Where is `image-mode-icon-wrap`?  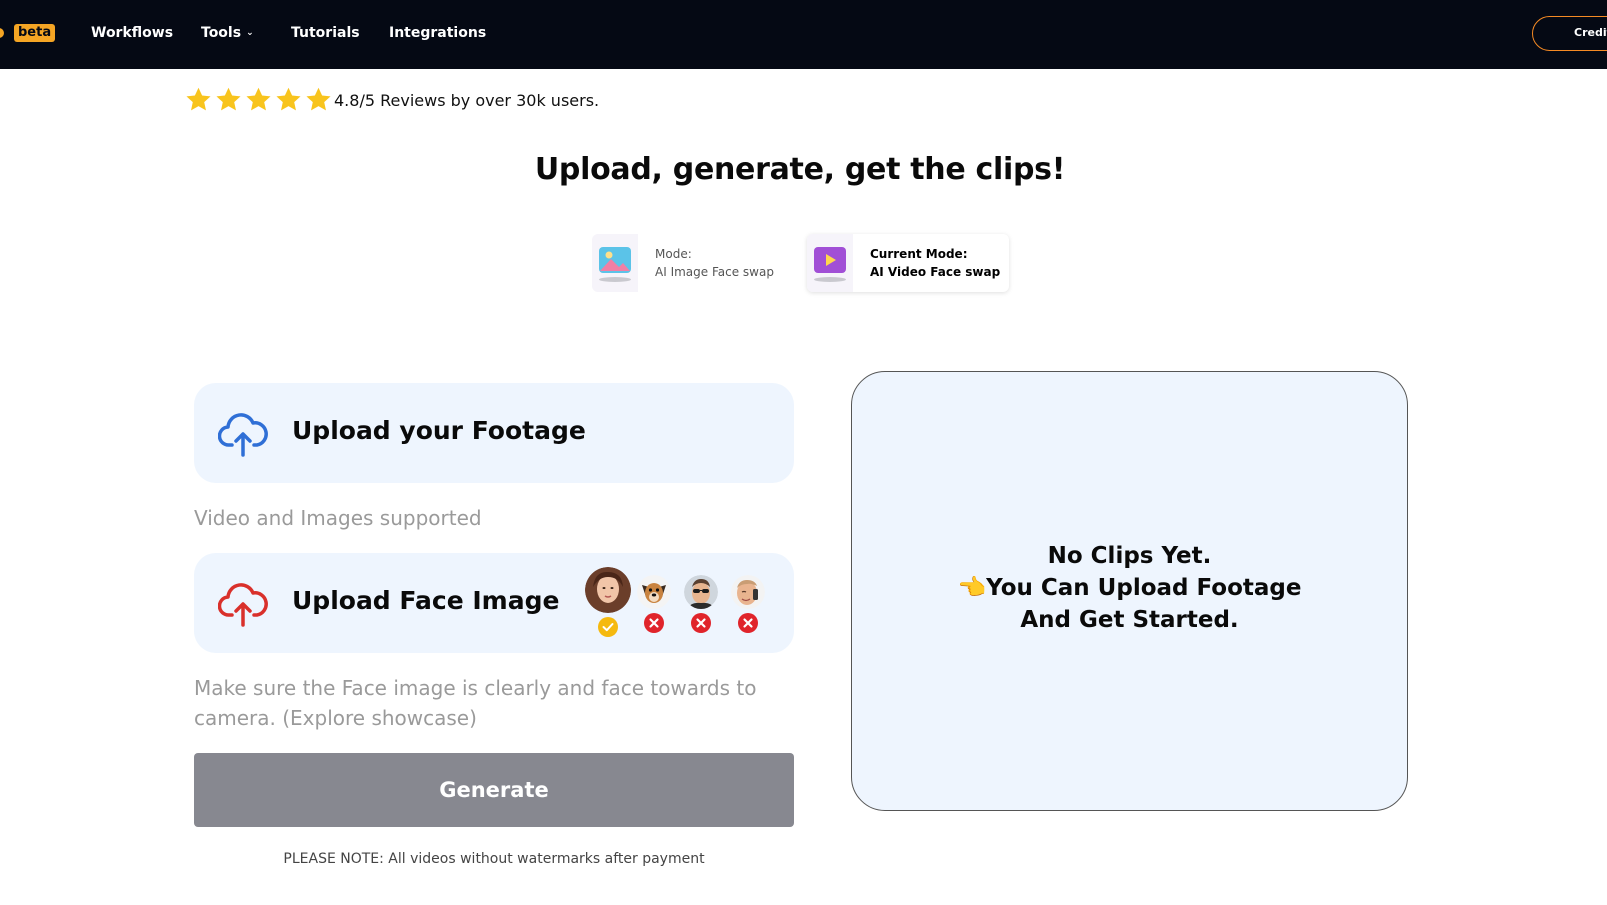 image-mode-icon-wrap is located at coordinates (615, 263).